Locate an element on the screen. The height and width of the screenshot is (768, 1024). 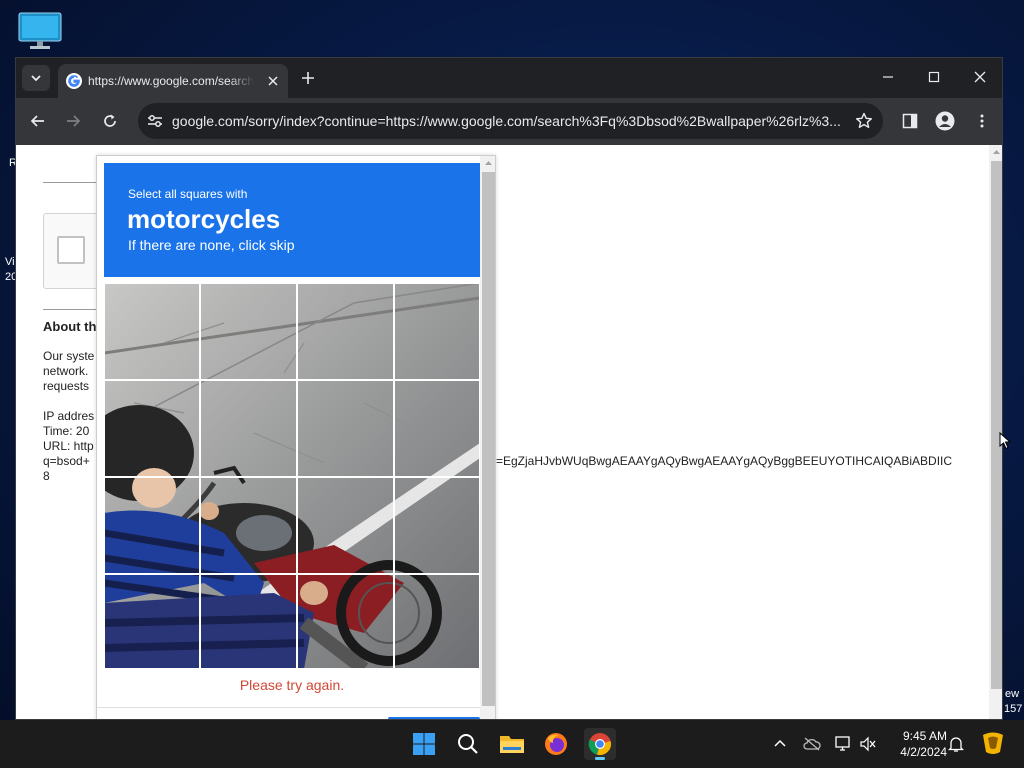
network-monitor-icon is located at coordinates (842, 743).